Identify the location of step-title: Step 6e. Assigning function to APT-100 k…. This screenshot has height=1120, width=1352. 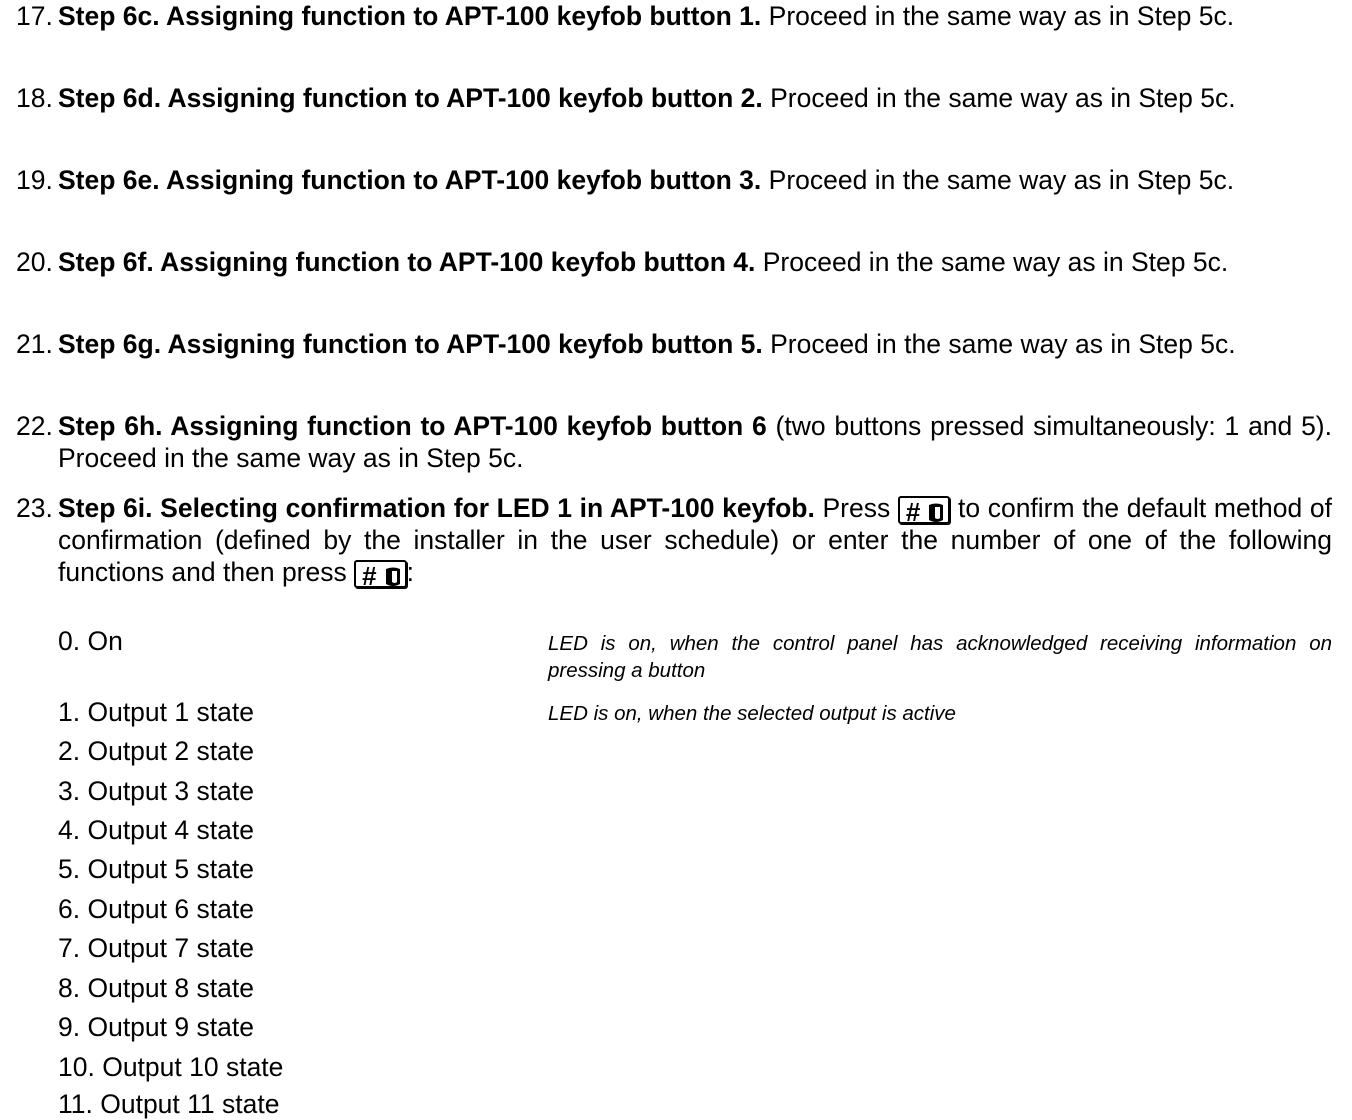
(410, 180).